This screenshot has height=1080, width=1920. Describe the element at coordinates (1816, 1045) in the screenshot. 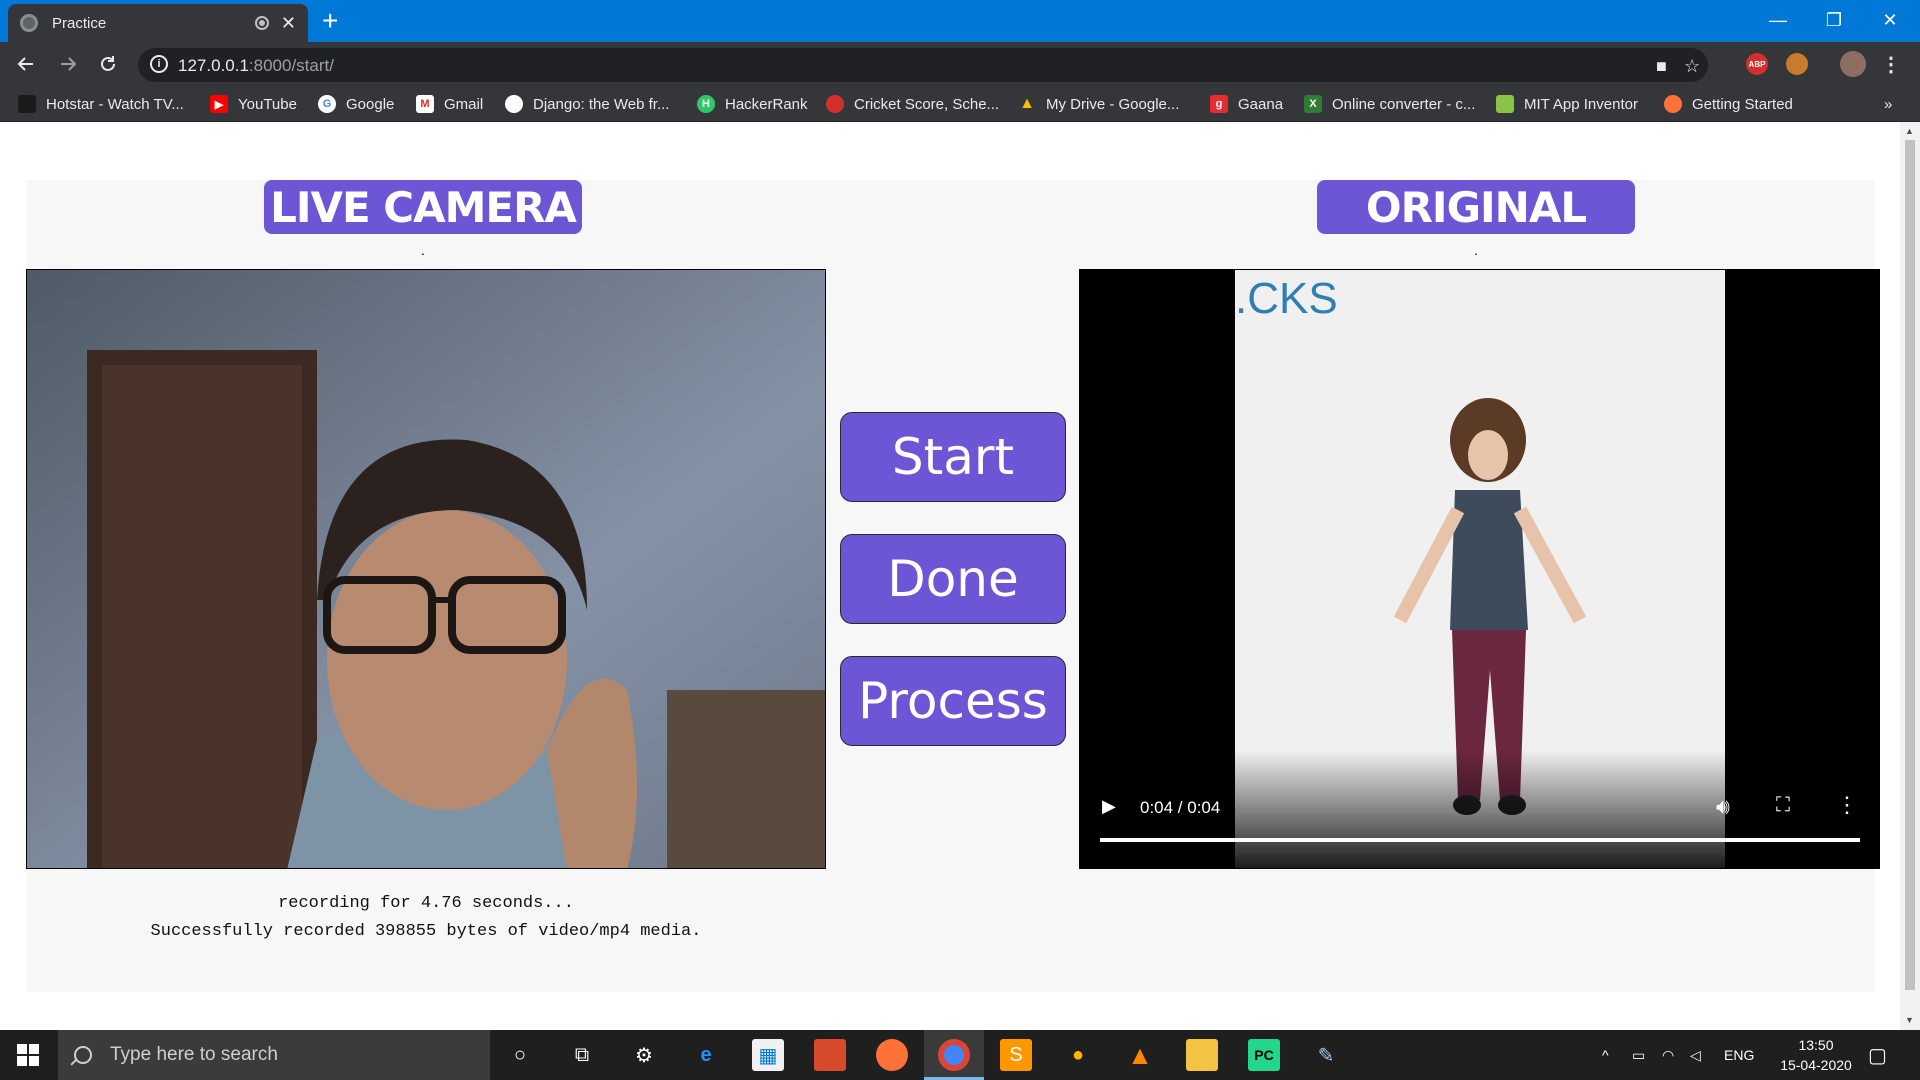

I see `clock-time: 13:50` at that location.